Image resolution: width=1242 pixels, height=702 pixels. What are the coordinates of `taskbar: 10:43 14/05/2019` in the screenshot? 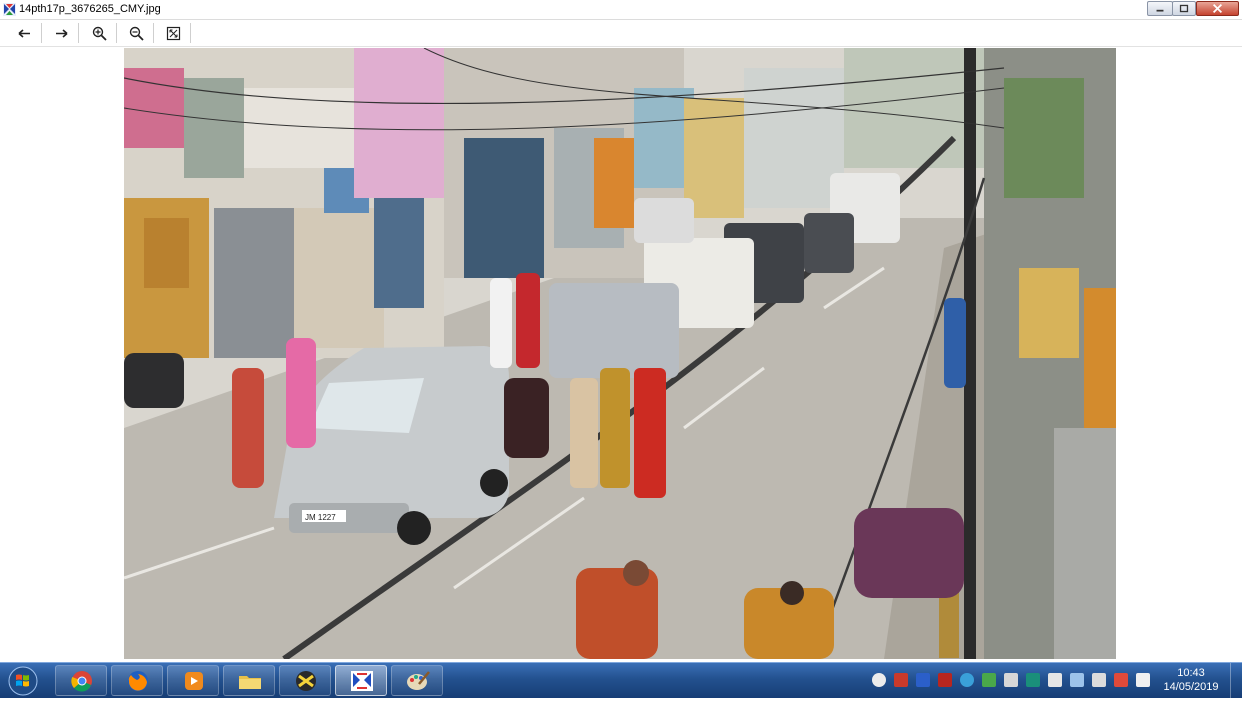 It's located at (621, 680).